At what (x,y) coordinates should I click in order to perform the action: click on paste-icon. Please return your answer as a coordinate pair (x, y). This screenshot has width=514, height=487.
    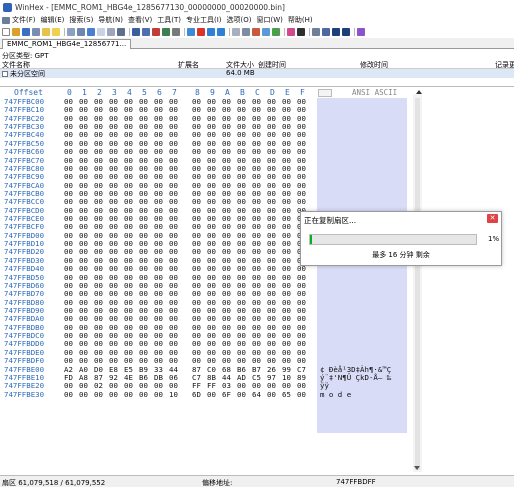
    Looking at the image, I should click on (101, 32).